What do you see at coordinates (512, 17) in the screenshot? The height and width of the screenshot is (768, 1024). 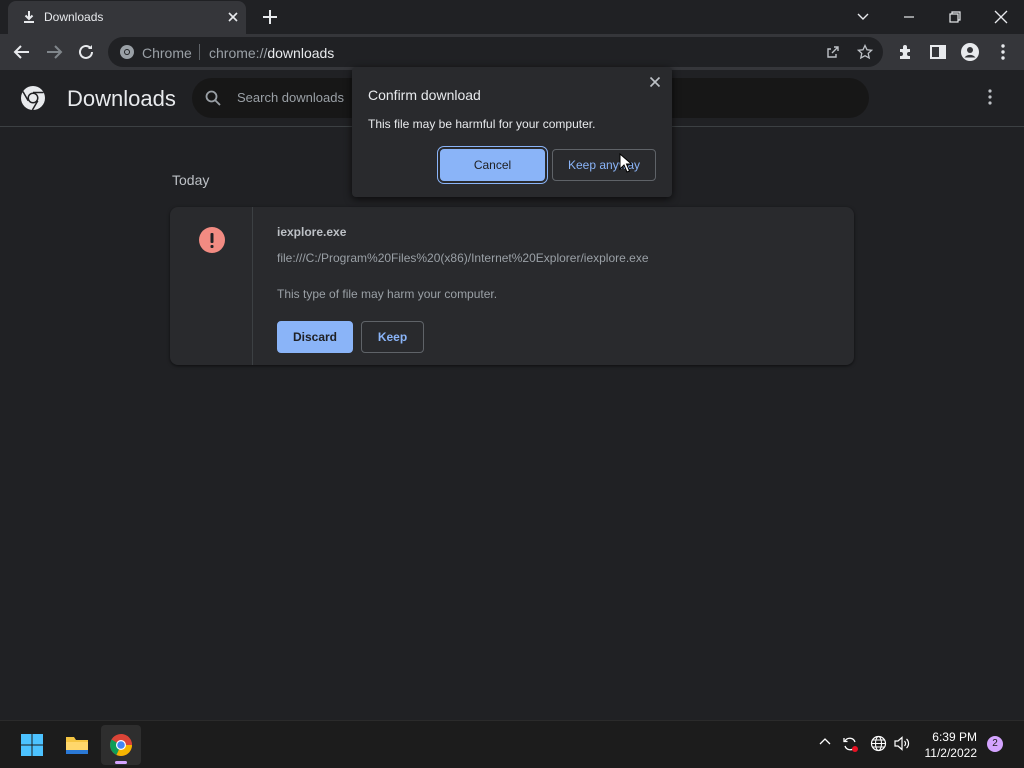 I see `tab-strip: Downloads` at bounding box center [512, 17].